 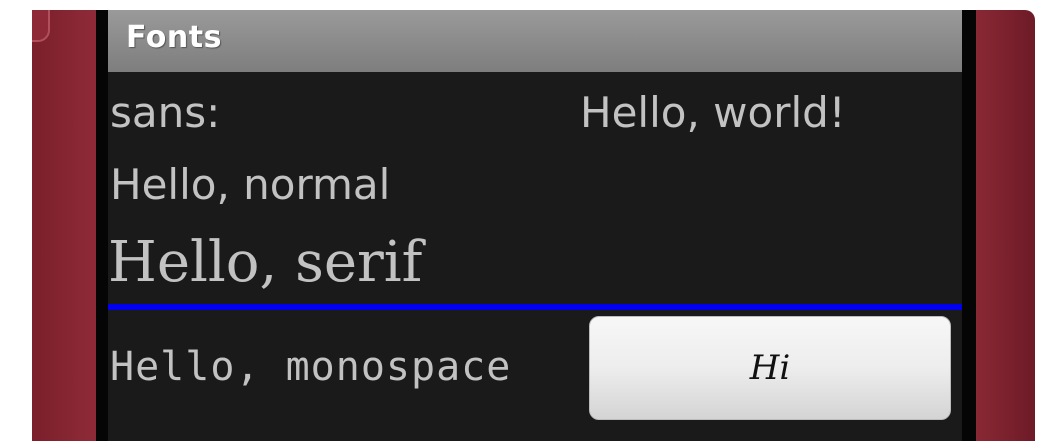 I want to click on screen-bezel-left, so click(x=102, y=225).